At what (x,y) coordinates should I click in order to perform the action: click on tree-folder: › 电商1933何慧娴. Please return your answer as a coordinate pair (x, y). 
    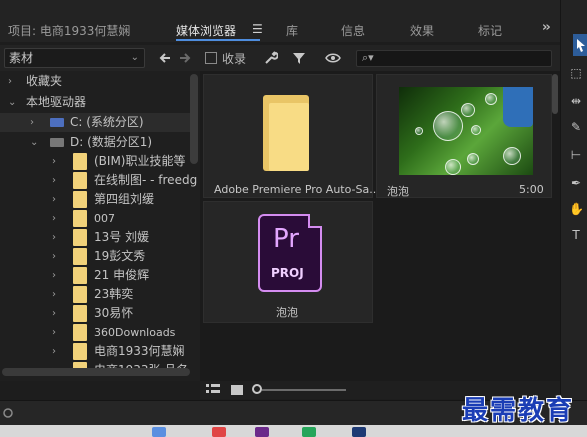
    Looking at the image, I should click on (95, 351).